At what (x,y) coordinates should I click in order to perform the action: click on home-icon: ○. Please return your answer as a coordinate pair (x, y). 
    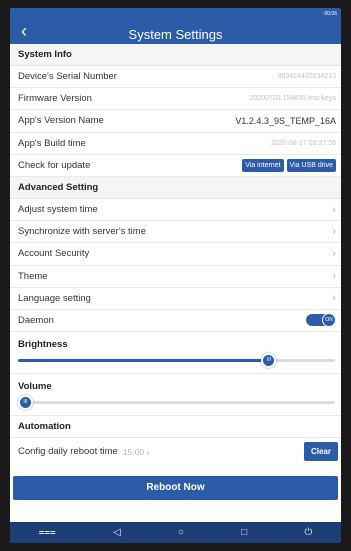
    Looking at the image, I should click on (181, 532).